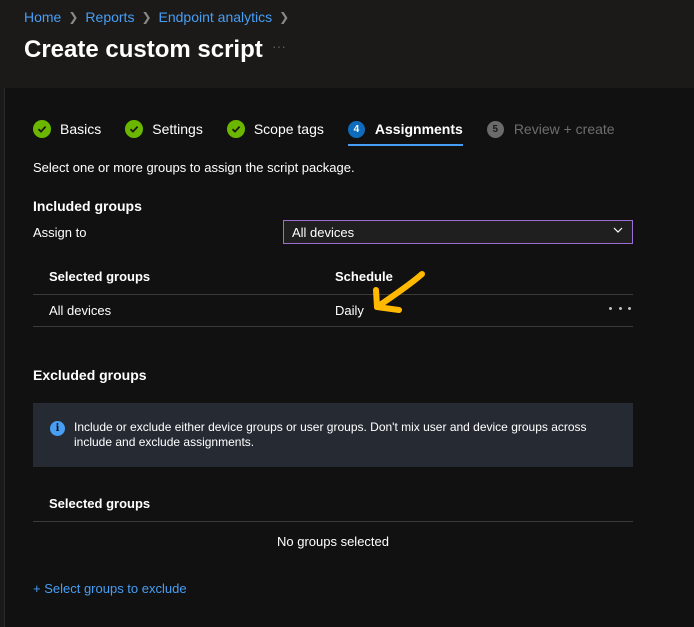  Describe the element at coordinates (332, 541) in the screenshot. I see `empty-state-text: No groups selected` at that location.